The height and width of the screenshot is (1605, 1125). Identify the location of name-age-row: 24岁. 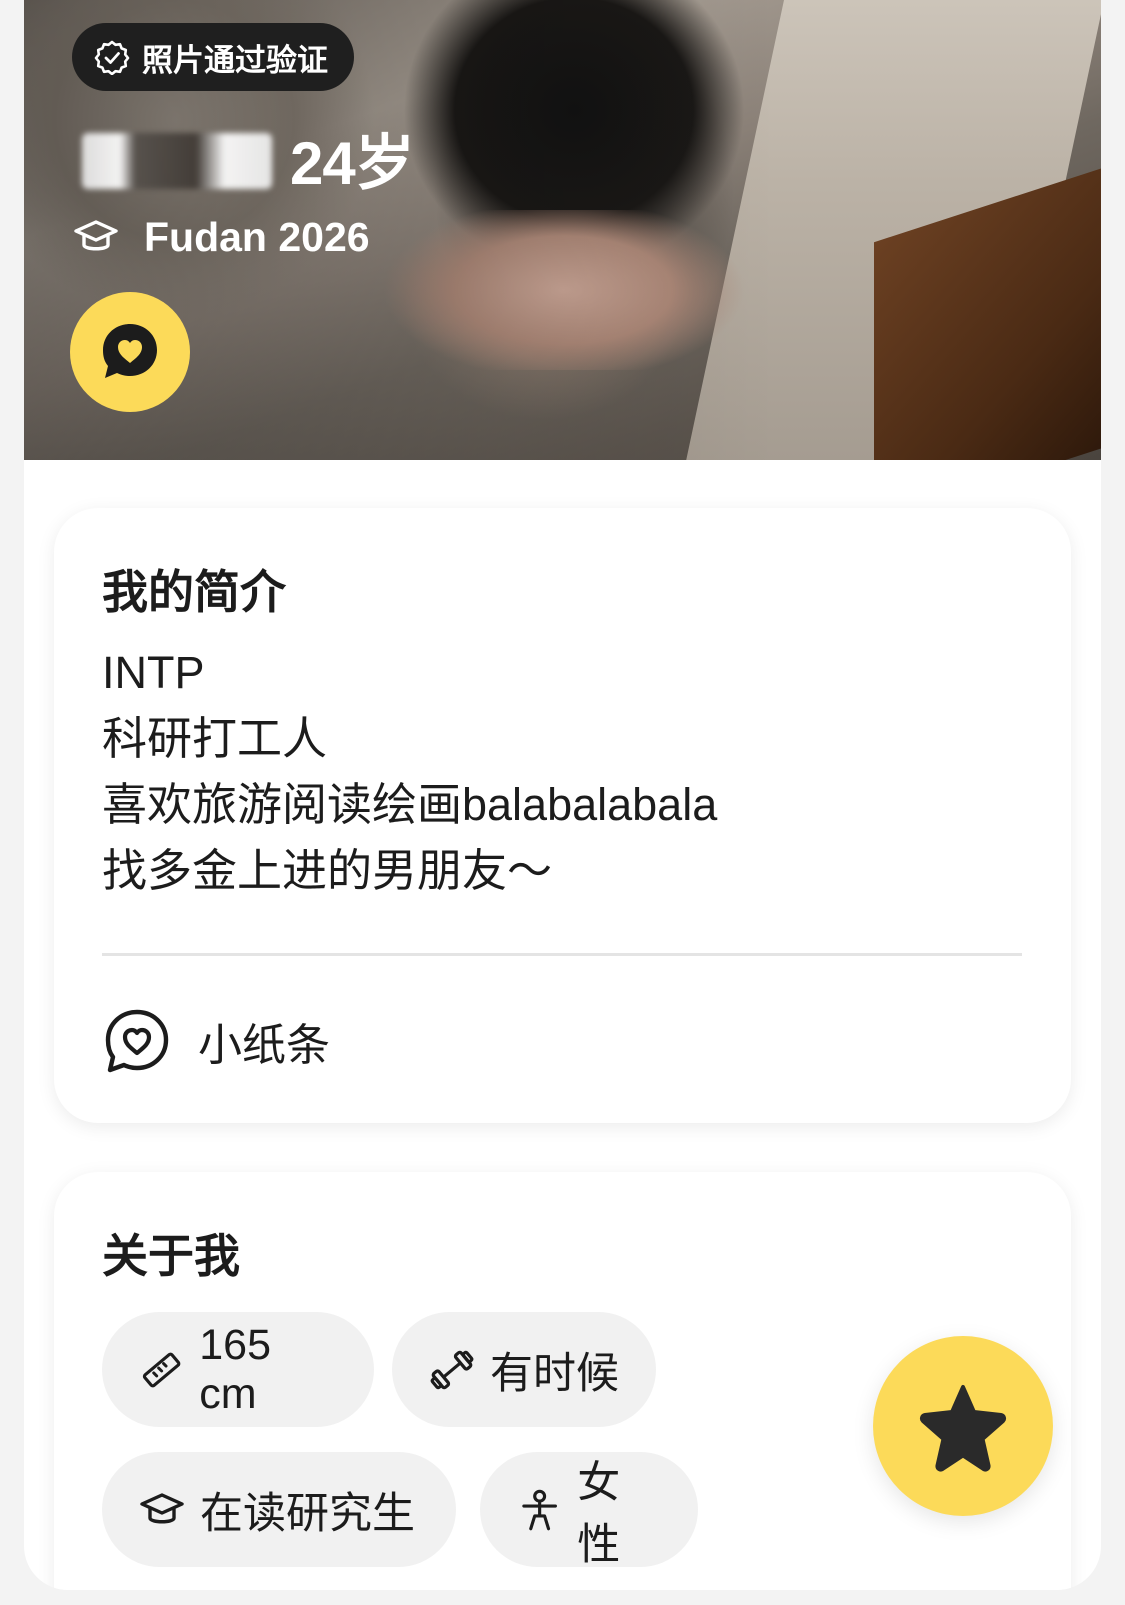
(243, 158).